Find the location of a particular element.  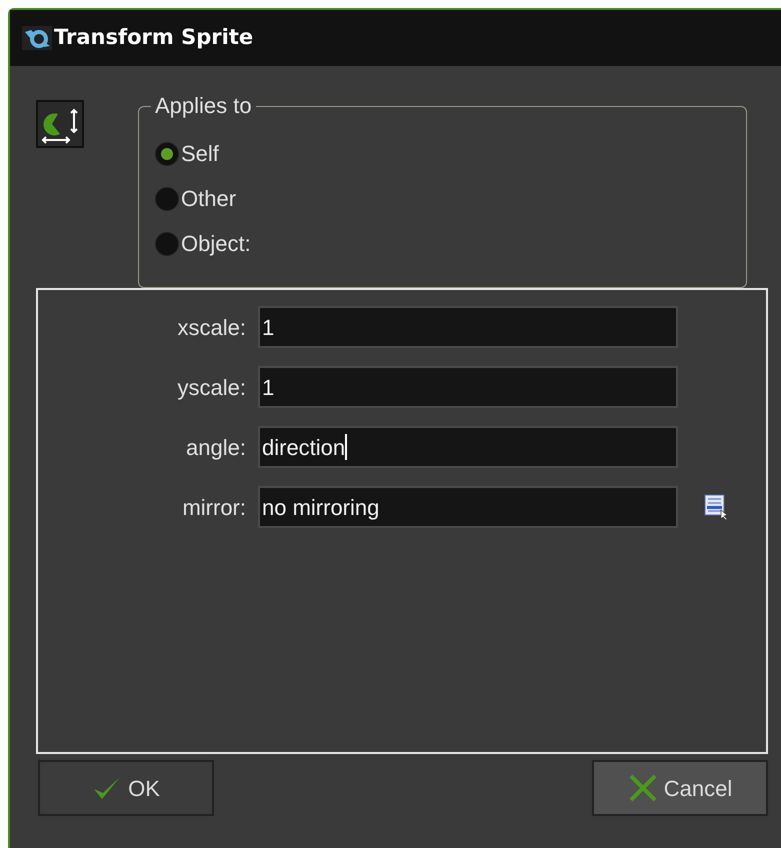

ok-button: OK is located at coordinates (126, 788).